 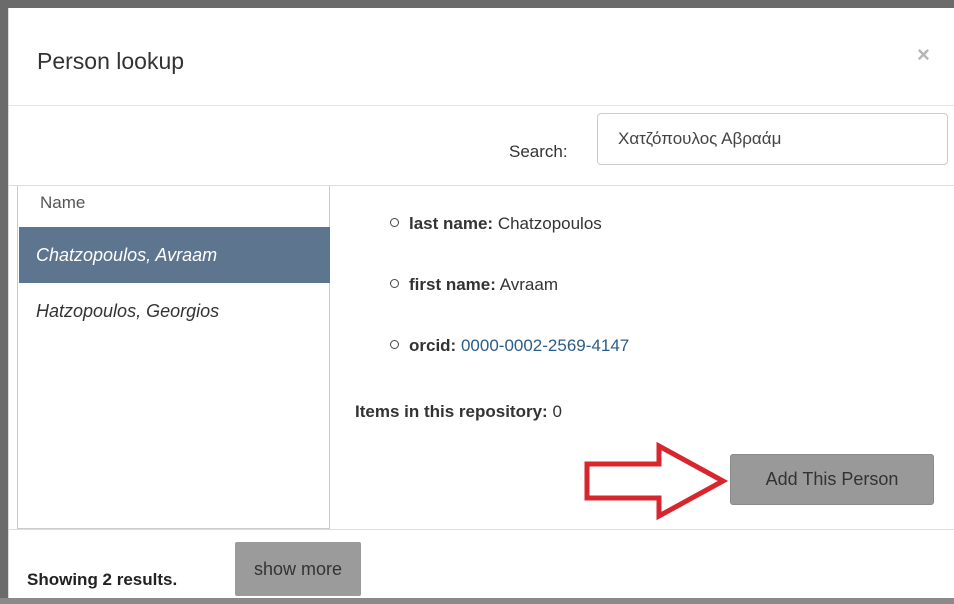 What do you see at coordinates (451, 411) in the screenshot?
I see `items-label: Items in this repository:` at bounding box center [451, 411].